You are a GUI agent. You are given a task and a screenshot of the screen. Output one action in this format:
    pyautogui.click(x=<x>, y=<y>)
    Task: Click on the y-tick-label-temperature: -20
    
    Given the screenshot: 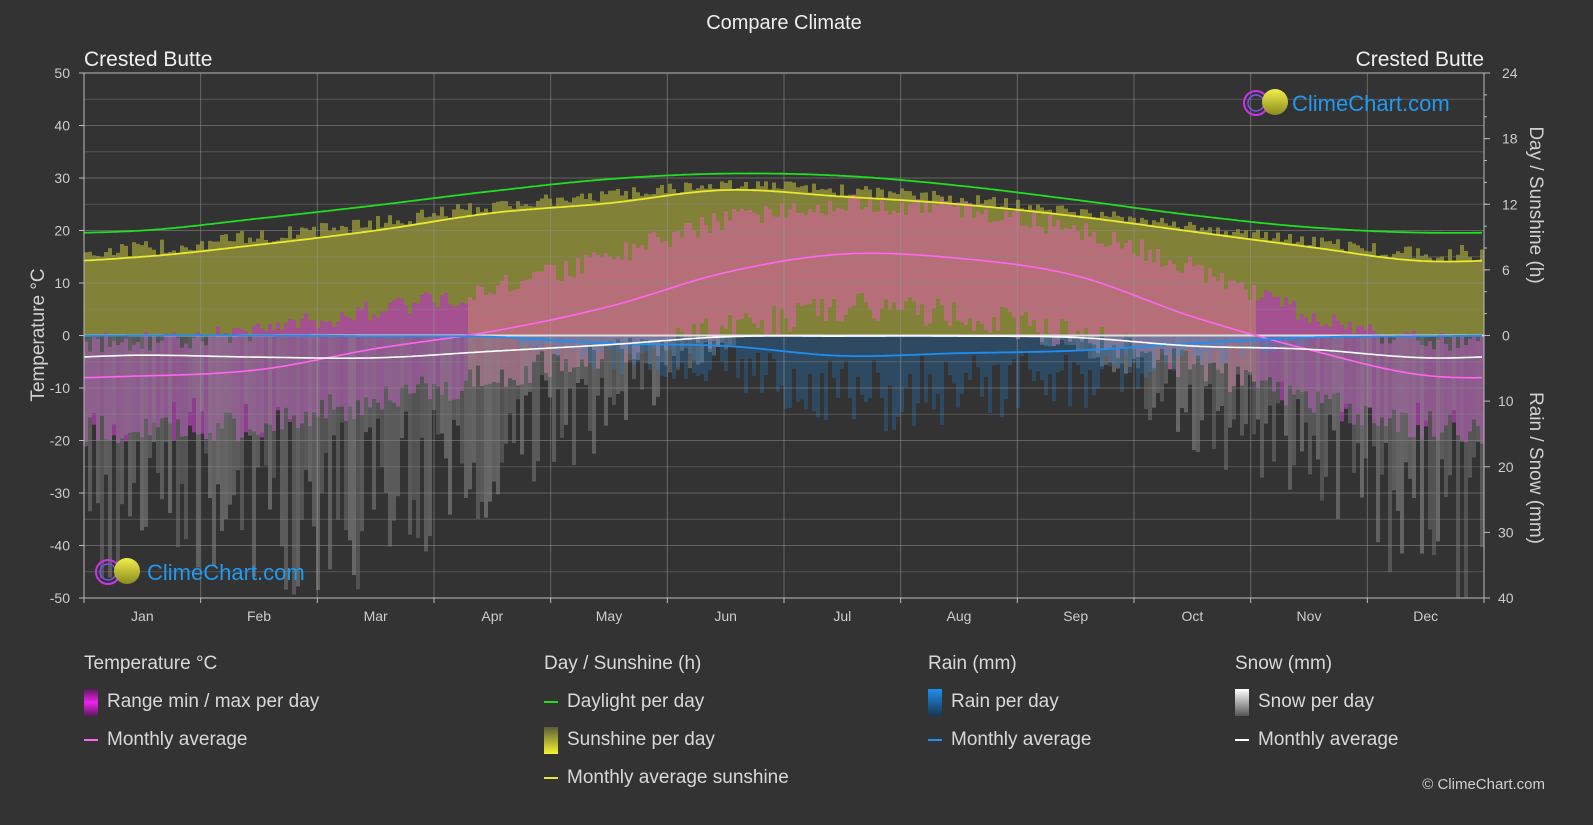 What is the action you would take?
    pyautogui.click(x=60, y=441)
    